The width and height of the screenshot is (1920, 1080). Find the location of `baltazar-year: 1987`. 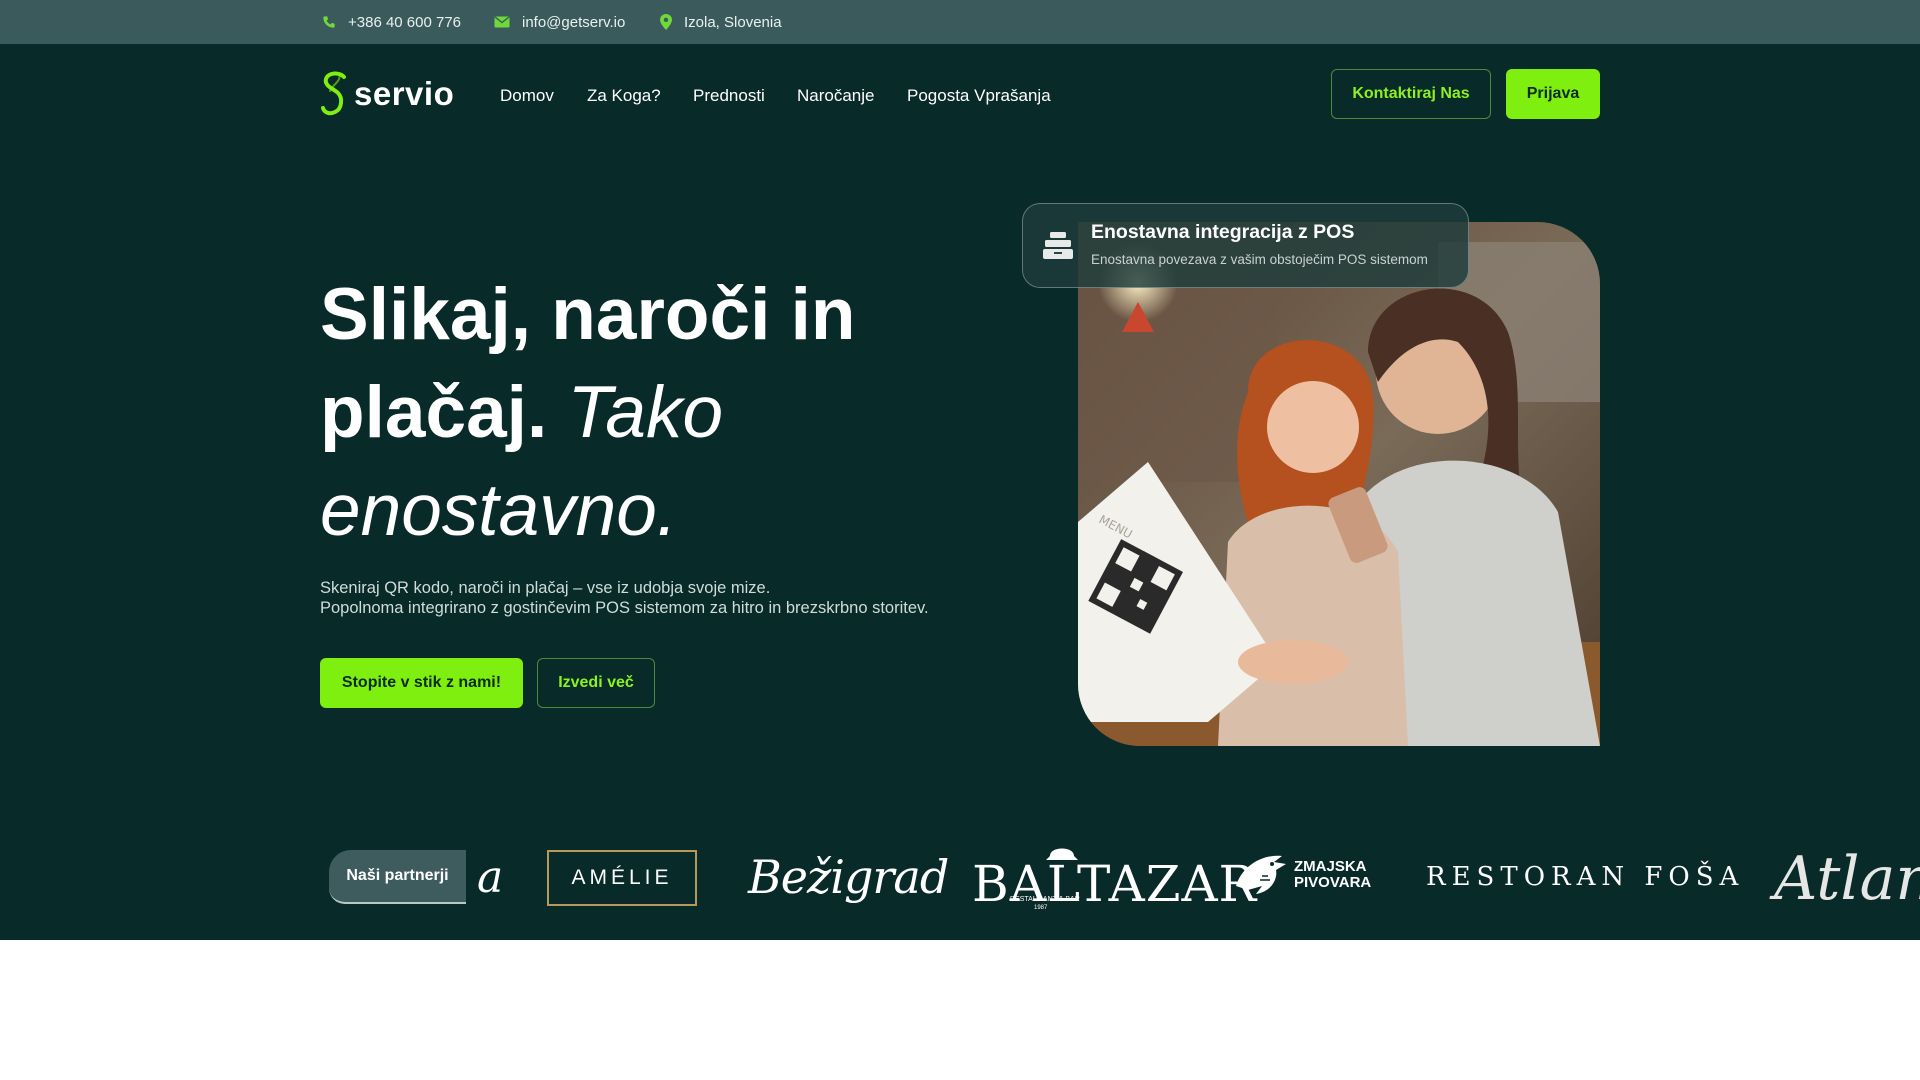

baltazar-year: 1987 is located at coordinates (1041, 908).